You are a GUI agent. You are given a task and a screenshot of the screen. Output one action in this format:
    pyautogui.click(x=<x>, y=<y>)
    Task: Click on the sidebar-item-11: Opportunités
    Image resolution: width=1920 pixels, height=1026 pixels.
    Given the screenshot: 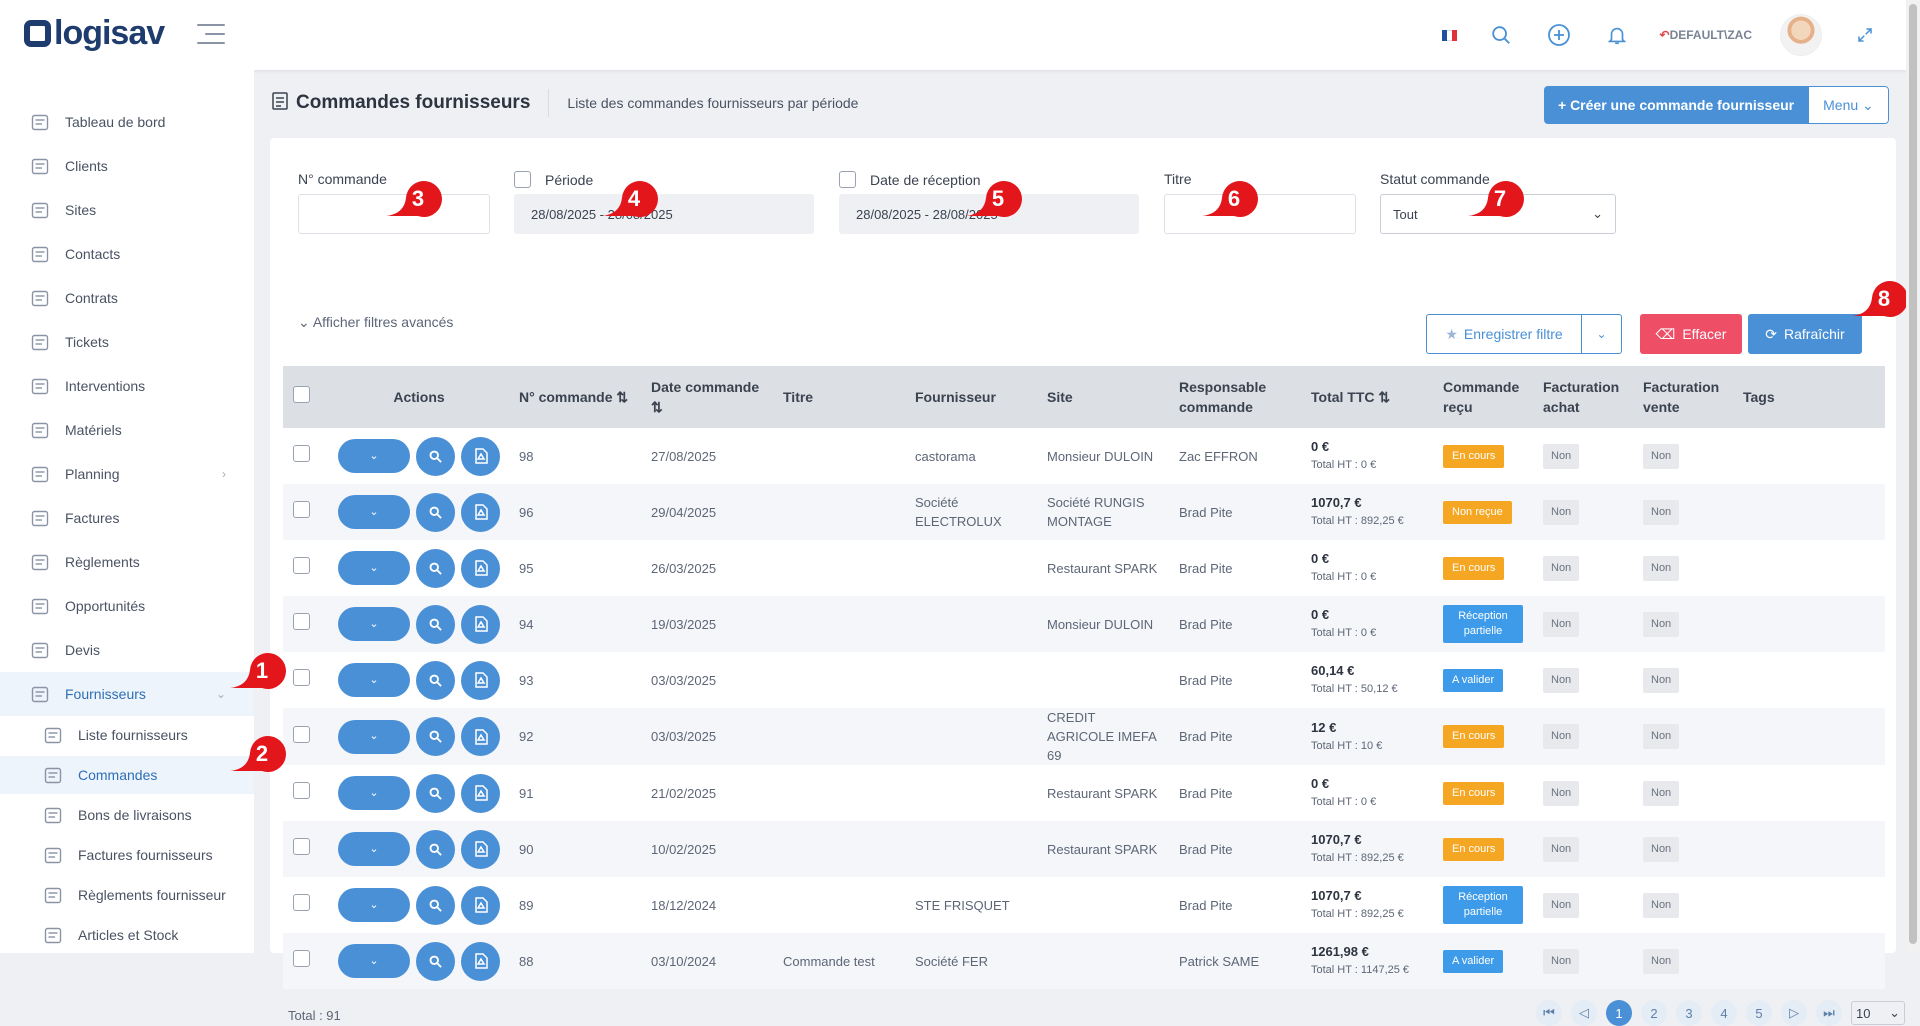 What is the action you would take?
    pyautogui.click(x=127, y=606)
    